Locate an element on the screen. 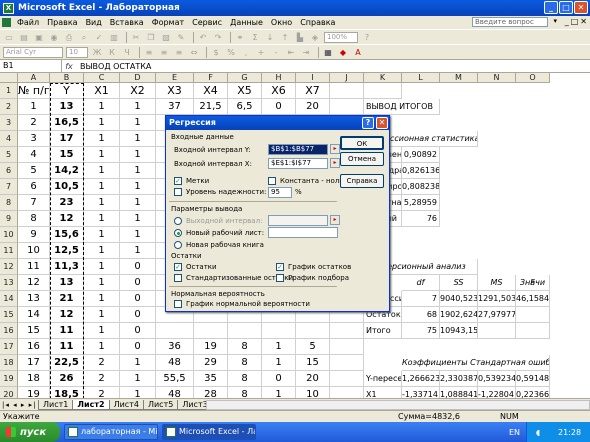 Image resolution: width=590 pixels, height=442 pixels. new-sheet-radio is located at coordinates (178, 233).